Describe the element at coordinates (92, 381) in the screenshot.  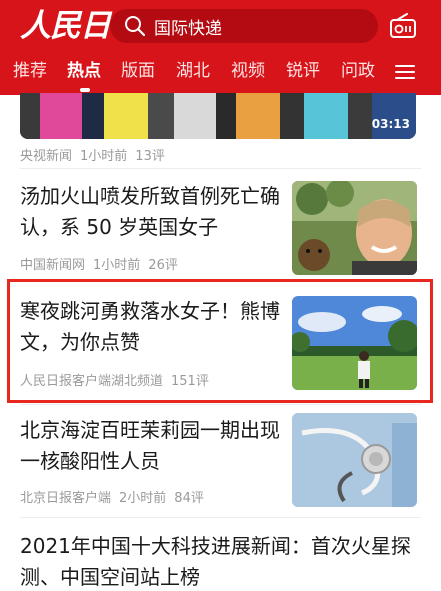
I see `article-source: 人民日报客户端湖北频道` at that location.